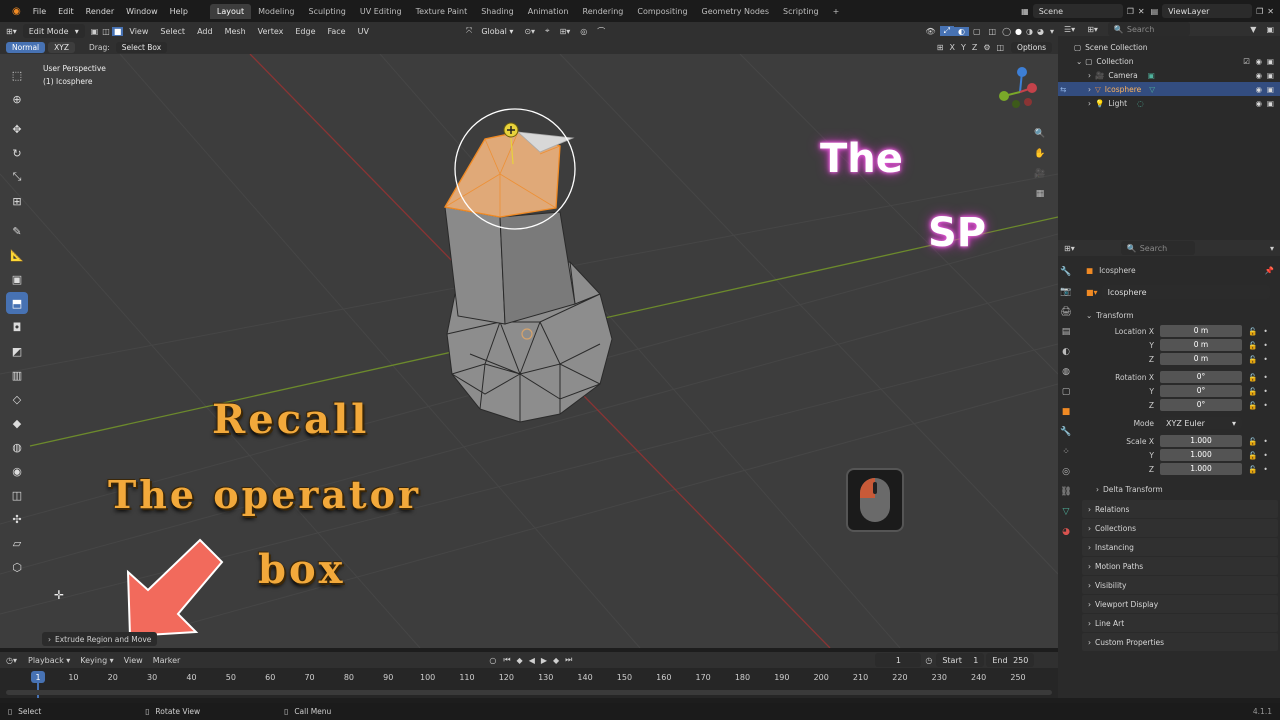 The height and width of the screenshot is (720, 1280). What do you see at coordinates (1066, 292) in the screenshot?
I see `render-tab-icon: 📷` at bounding box center [1066, 292].